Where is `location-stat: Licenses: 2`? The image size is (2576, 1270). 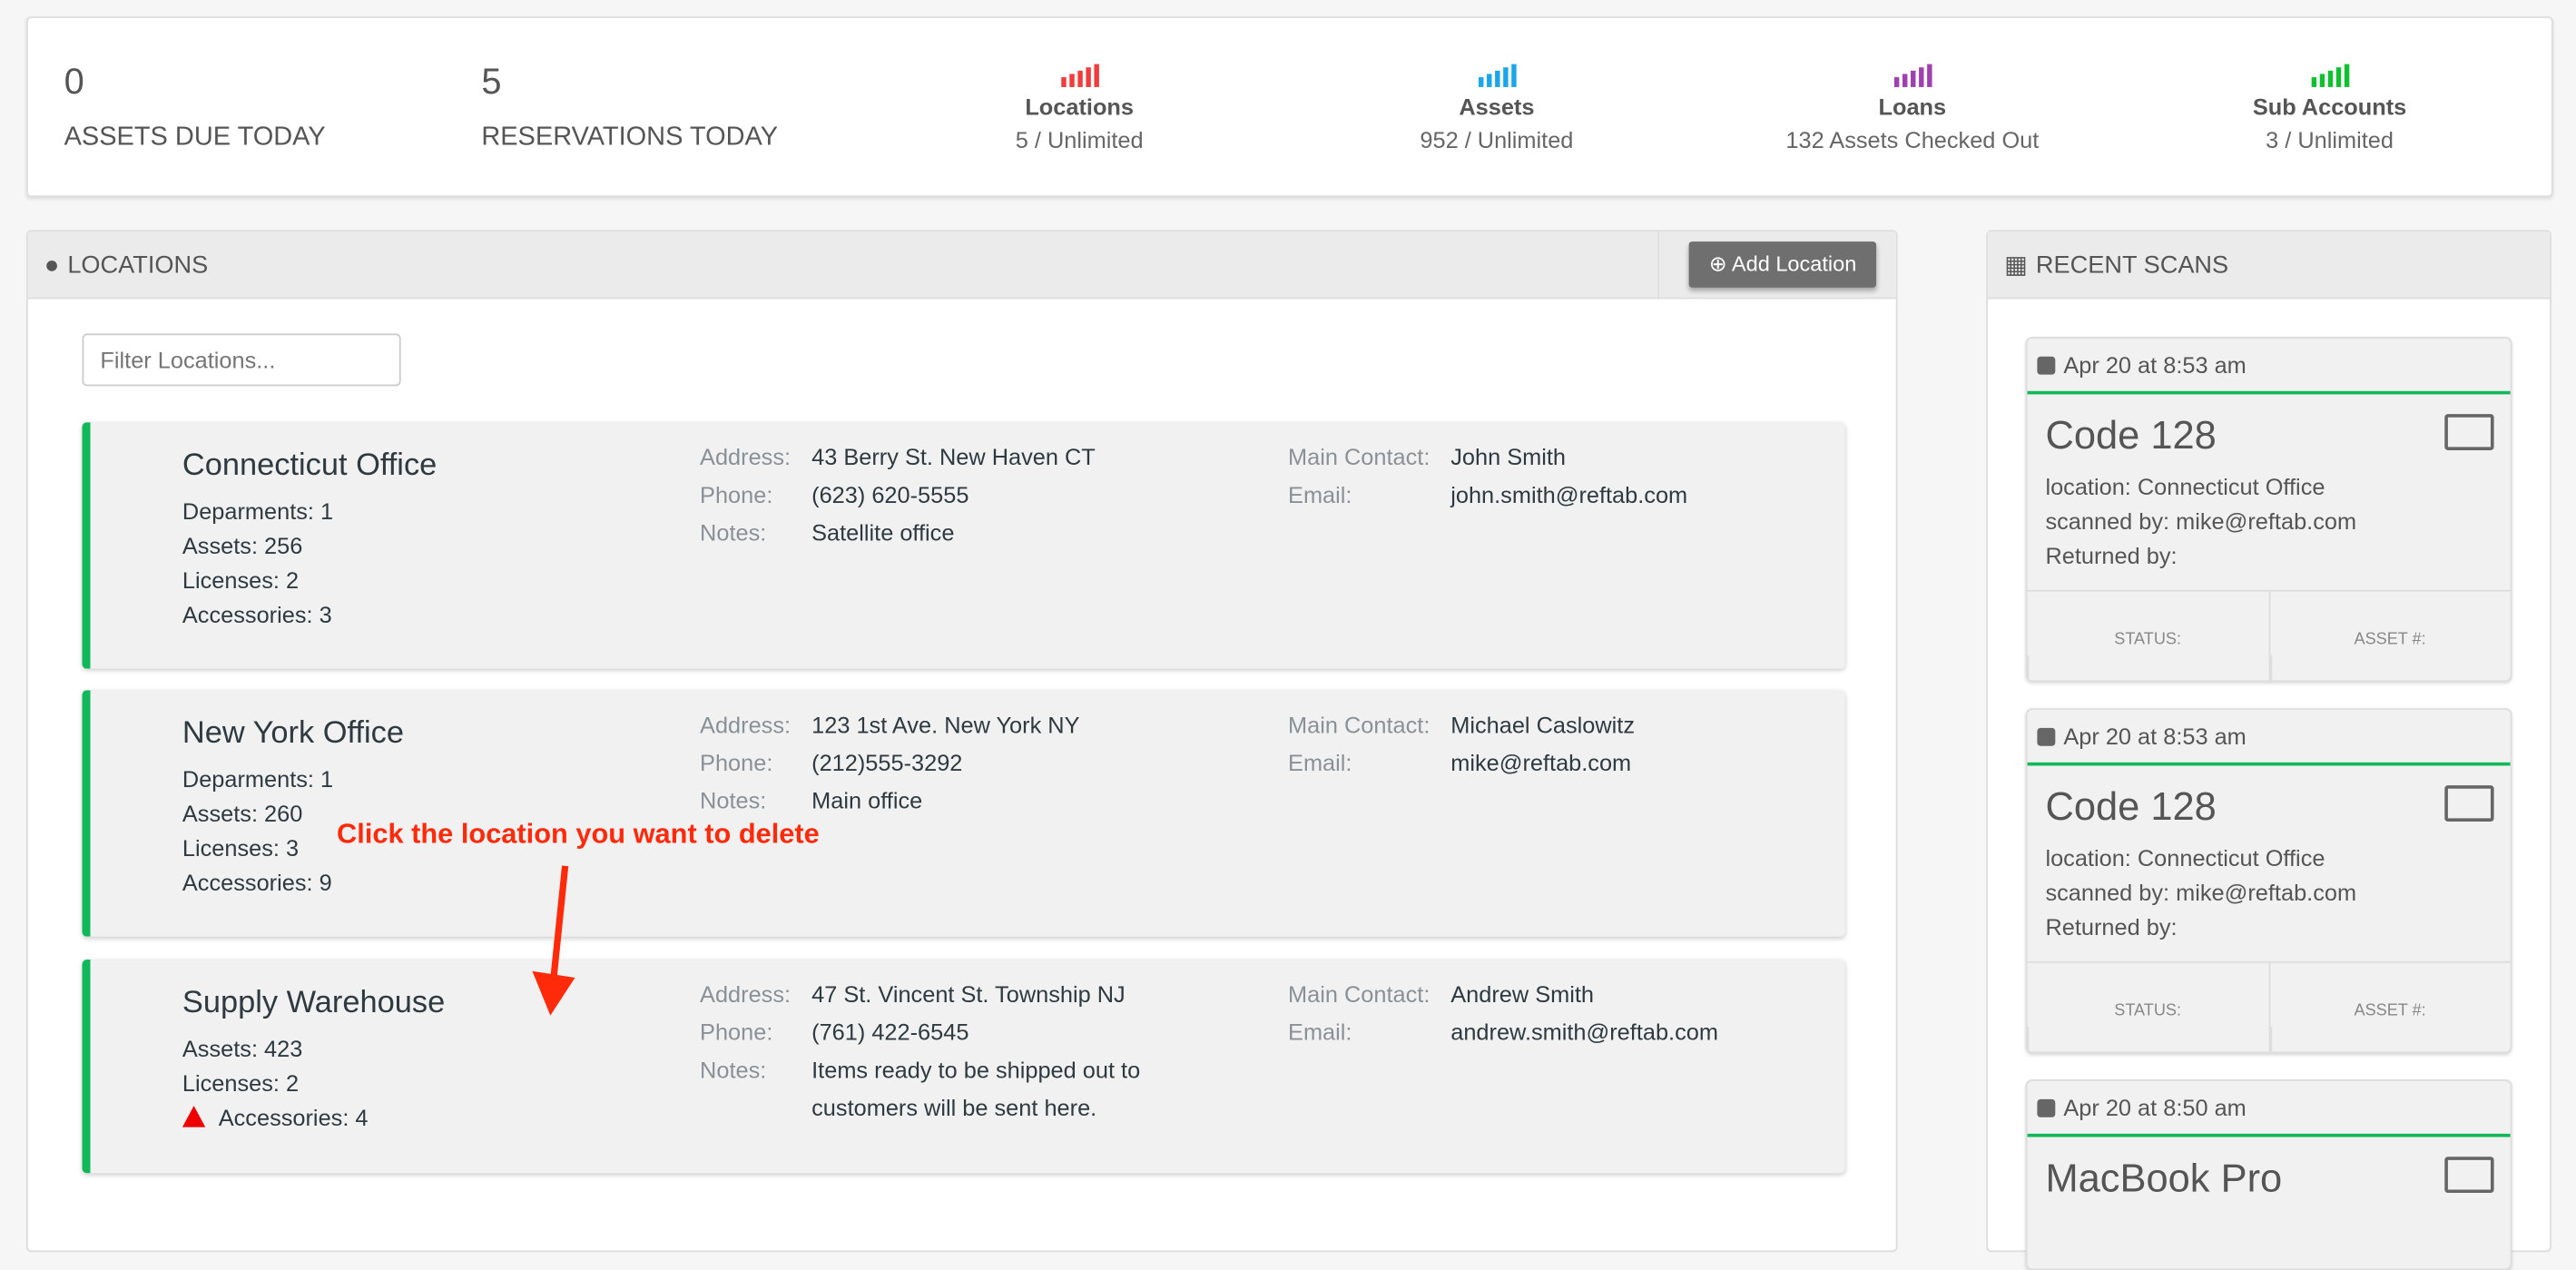
location-stat: Licenses: 2 is located at coordinates (257, 581).